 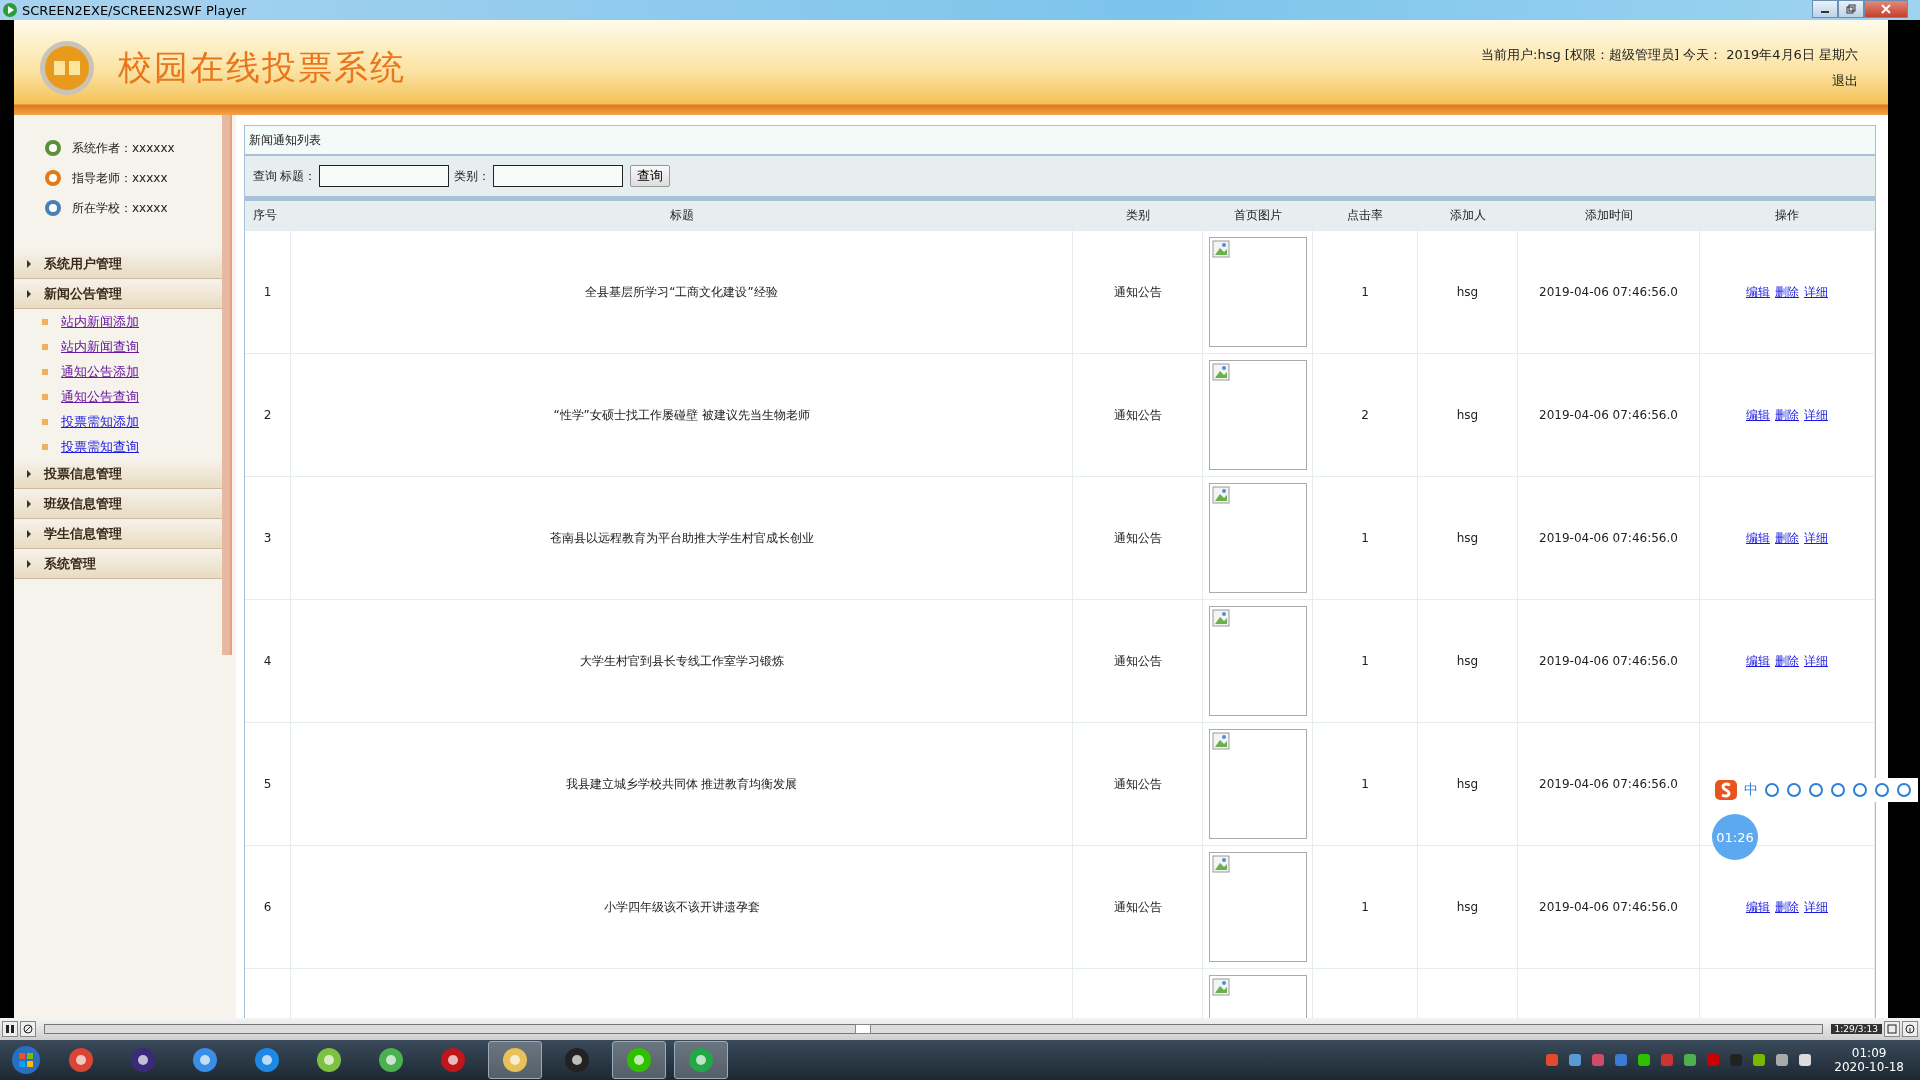 I want to click on menu-link: 投票需知查询, so click(x=100, y=446).